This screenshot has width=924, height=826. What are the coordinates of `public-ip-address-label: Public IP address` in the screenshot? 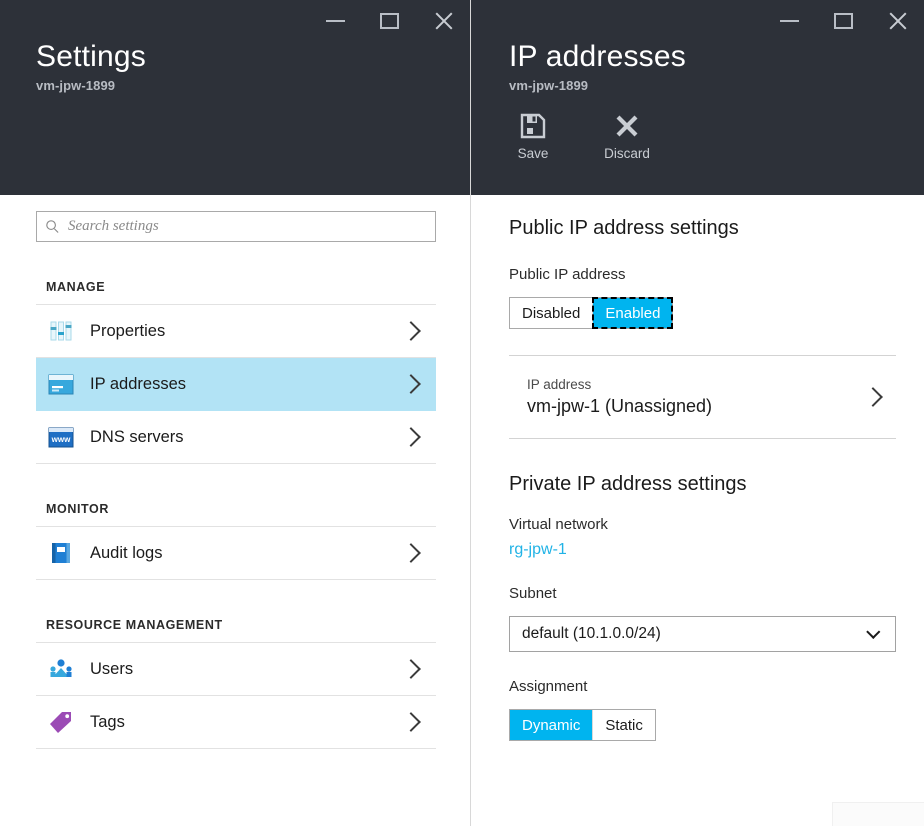 It's located at (567, 274).